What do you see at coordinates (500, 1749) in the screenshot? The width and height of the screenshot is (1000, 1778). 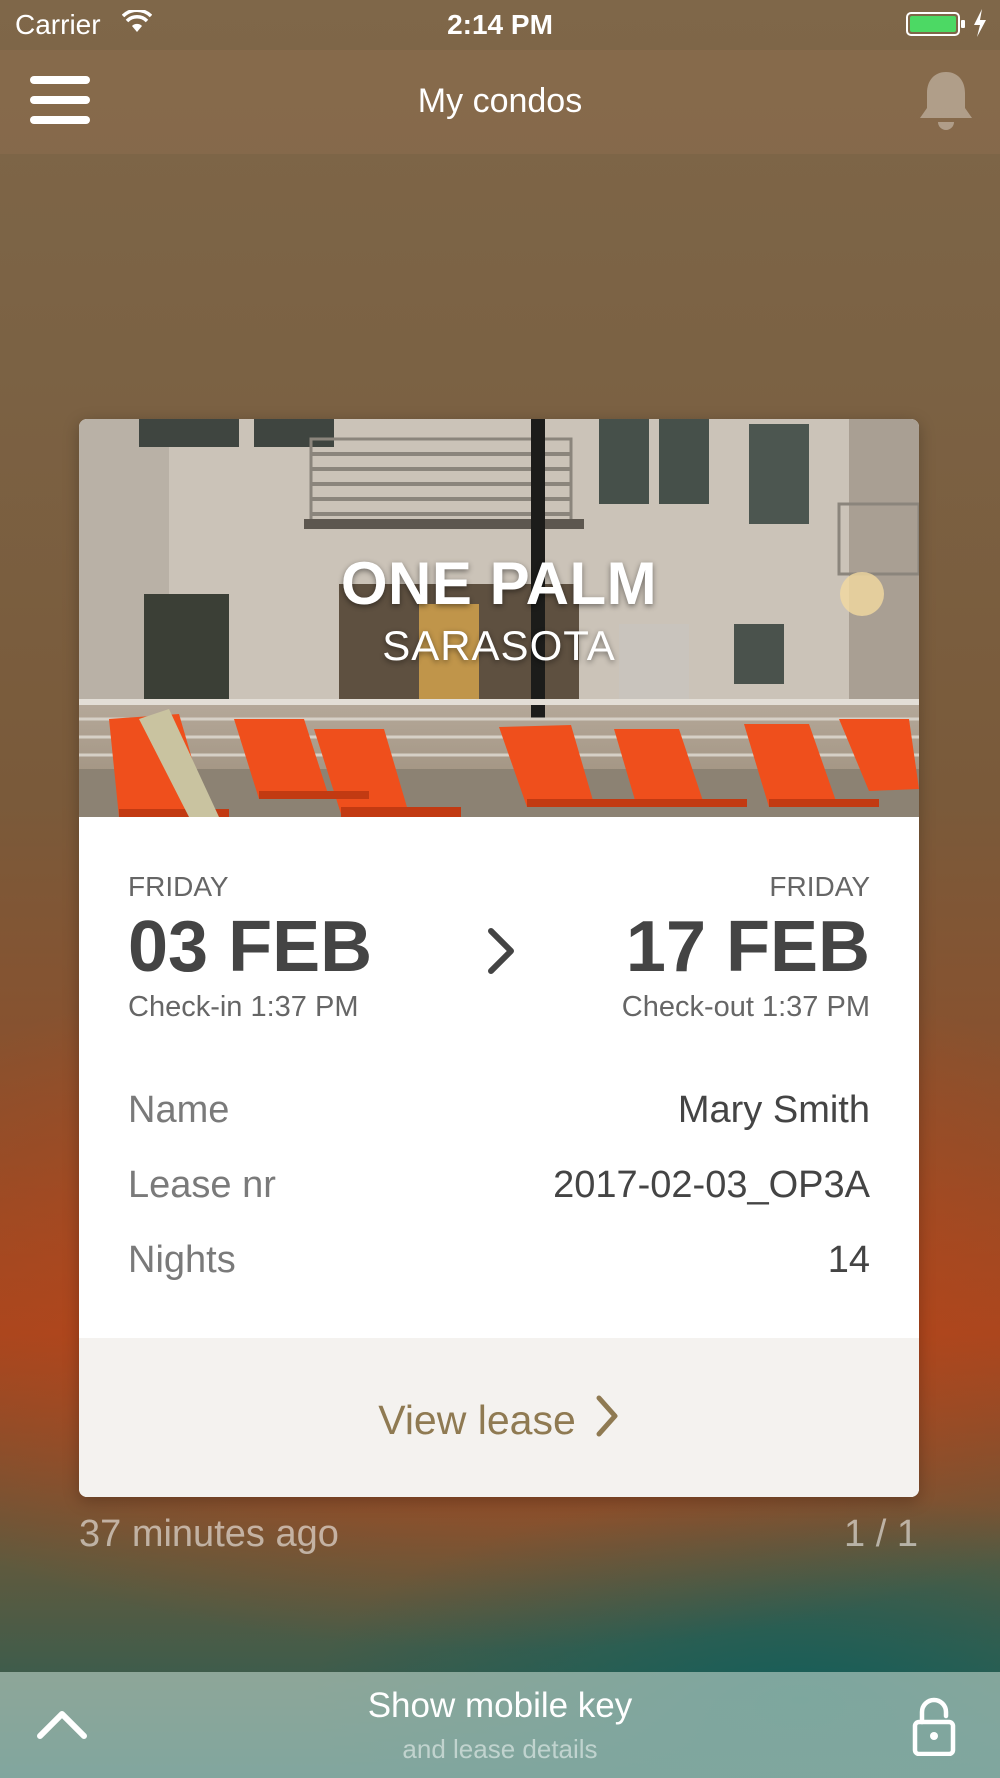 I see `mobile-key-subtitle: and lease details` at bounding box center [500, 1749].